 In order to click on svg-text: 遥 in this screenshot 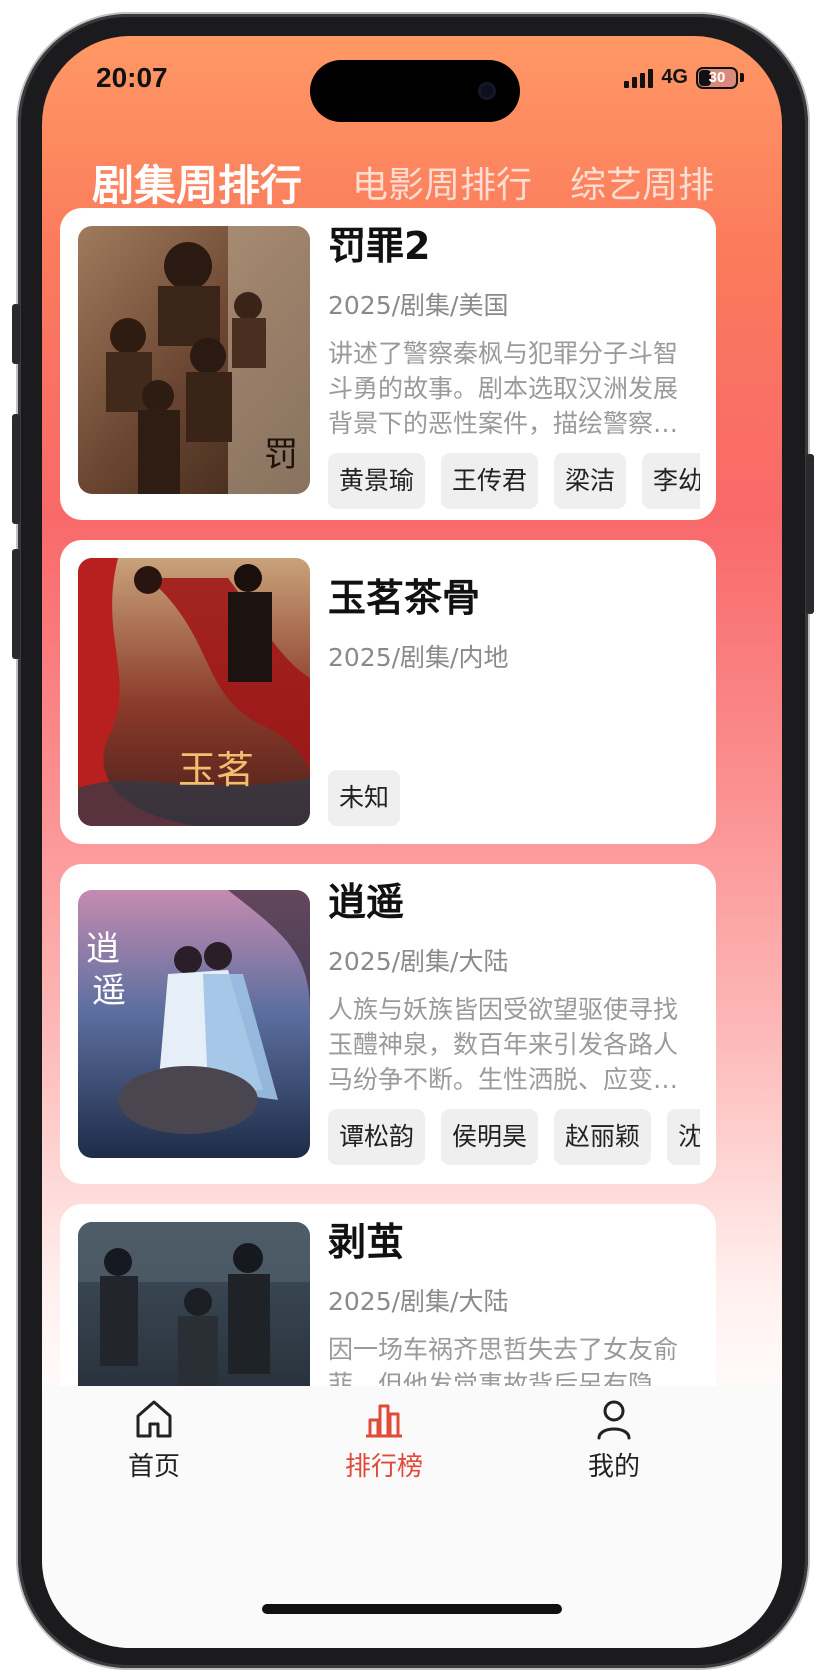, I will do `click(109, 991)`.